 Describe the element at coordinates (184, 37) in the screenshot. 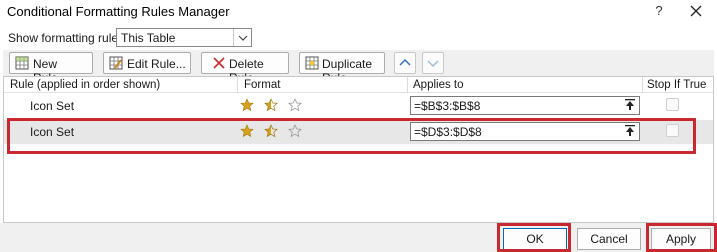

I see `show-rules-dropdown: This Table` at that location.